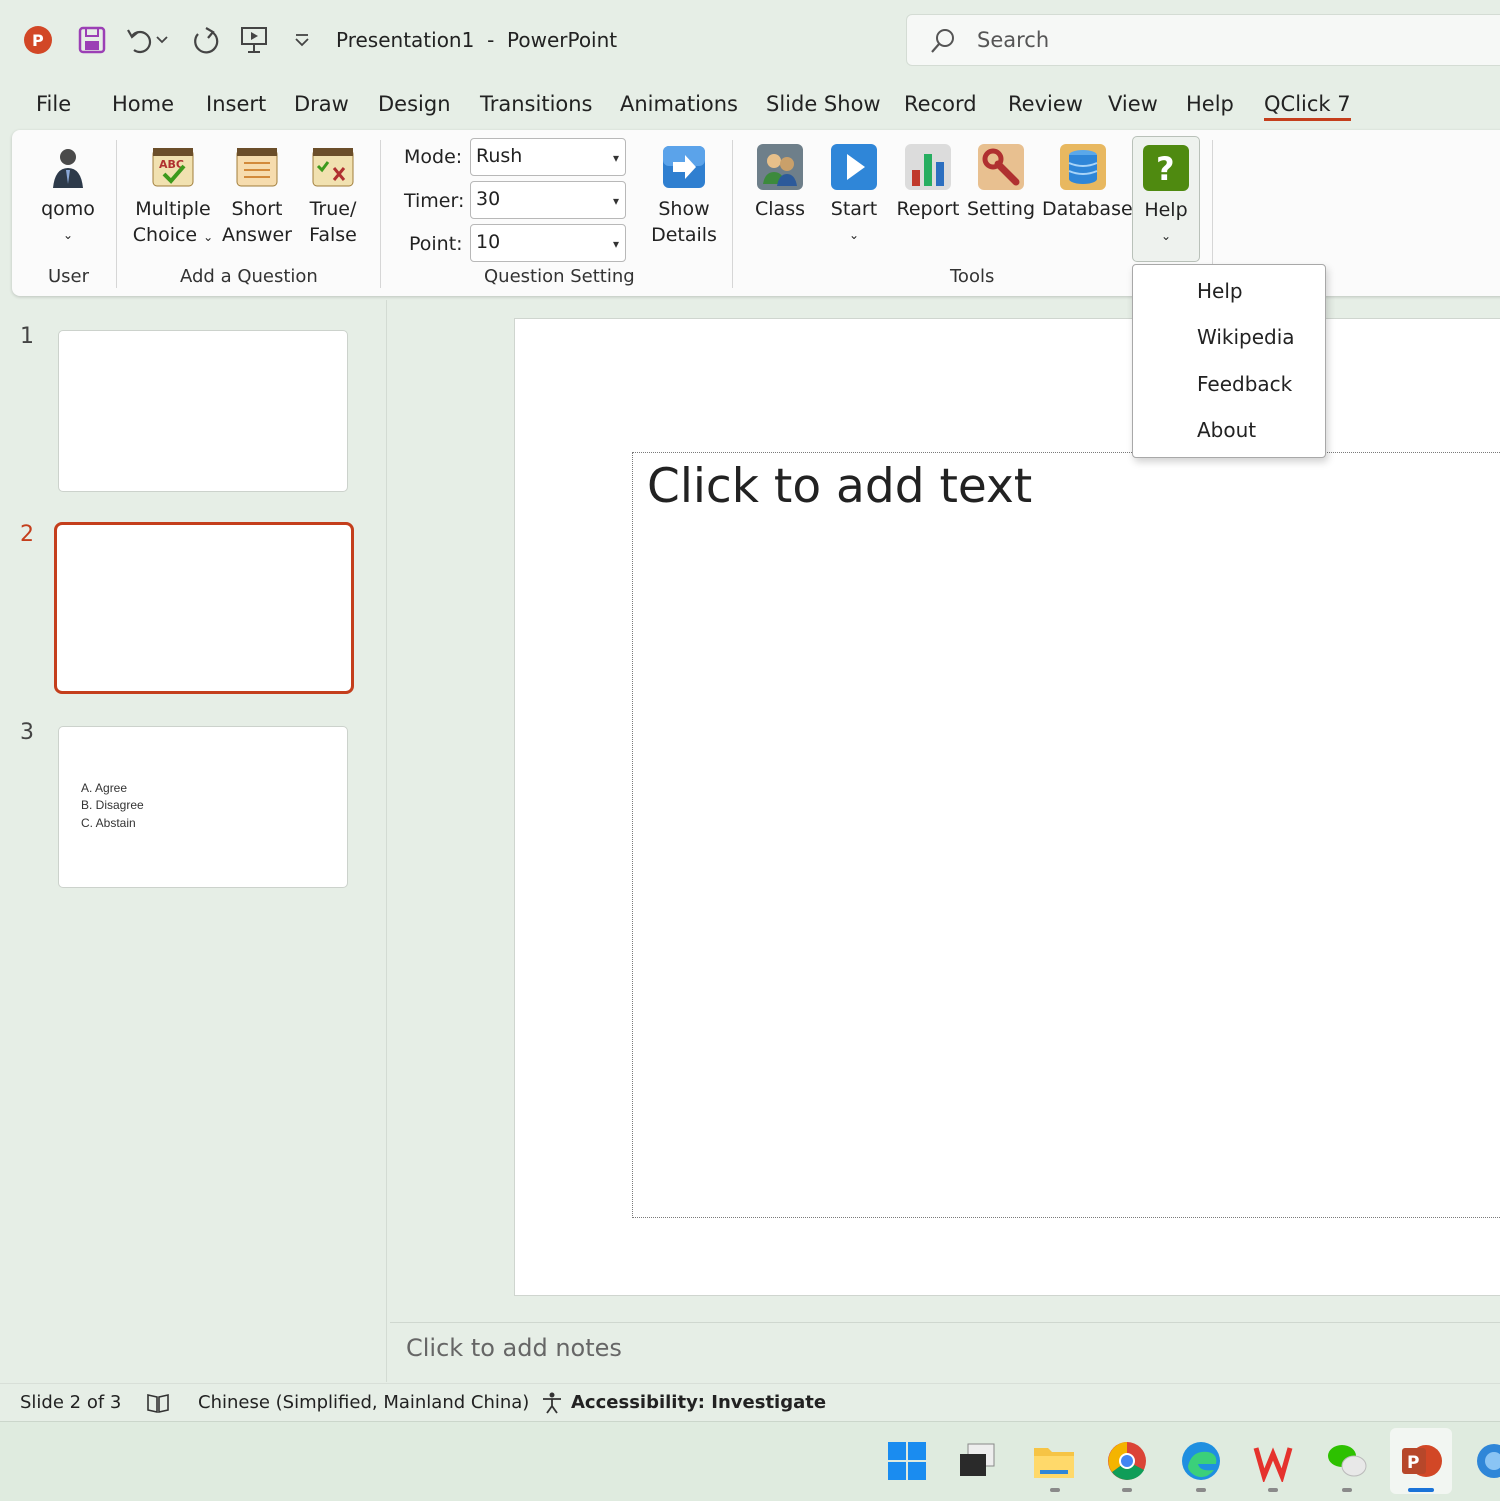  I want to click on tab-file: File, so click(53, 104).